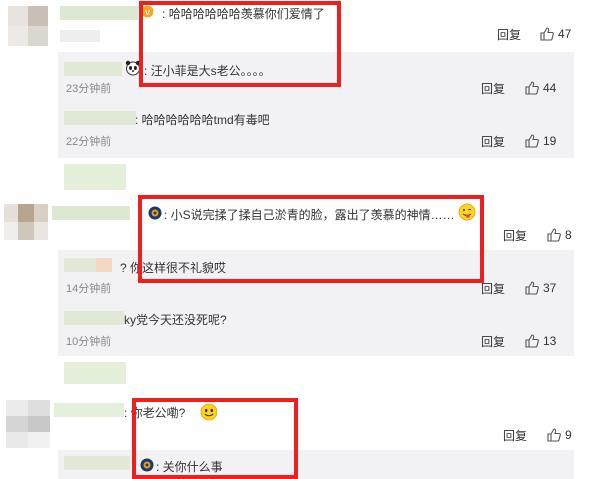  What do you see at coordinates (89, 142) in the screenshot?
I see `reply-time: 22分钟前` at bounding box center [89, 142].